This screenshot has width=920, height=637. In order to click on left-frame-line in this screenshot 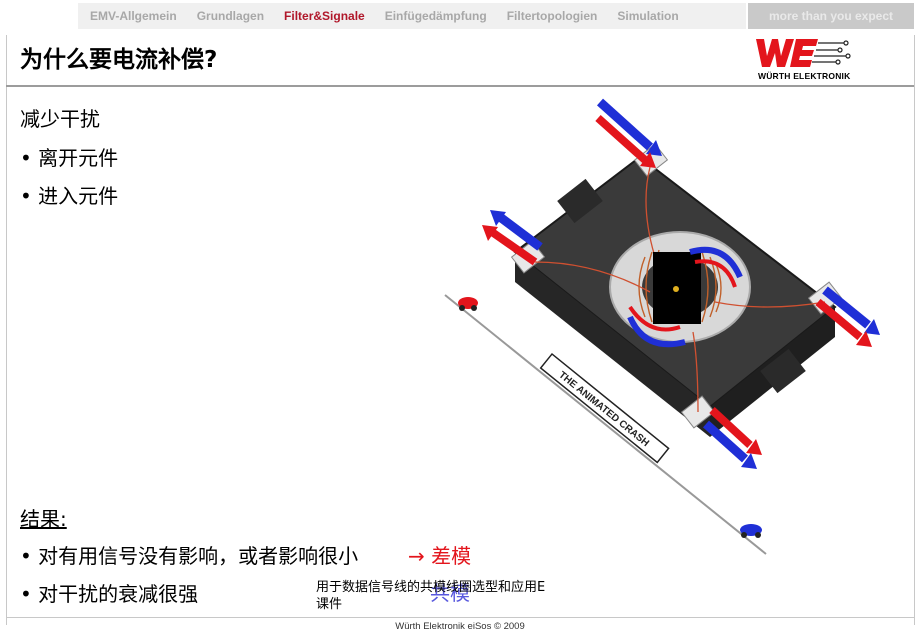, I will do `click(6, 330)`.